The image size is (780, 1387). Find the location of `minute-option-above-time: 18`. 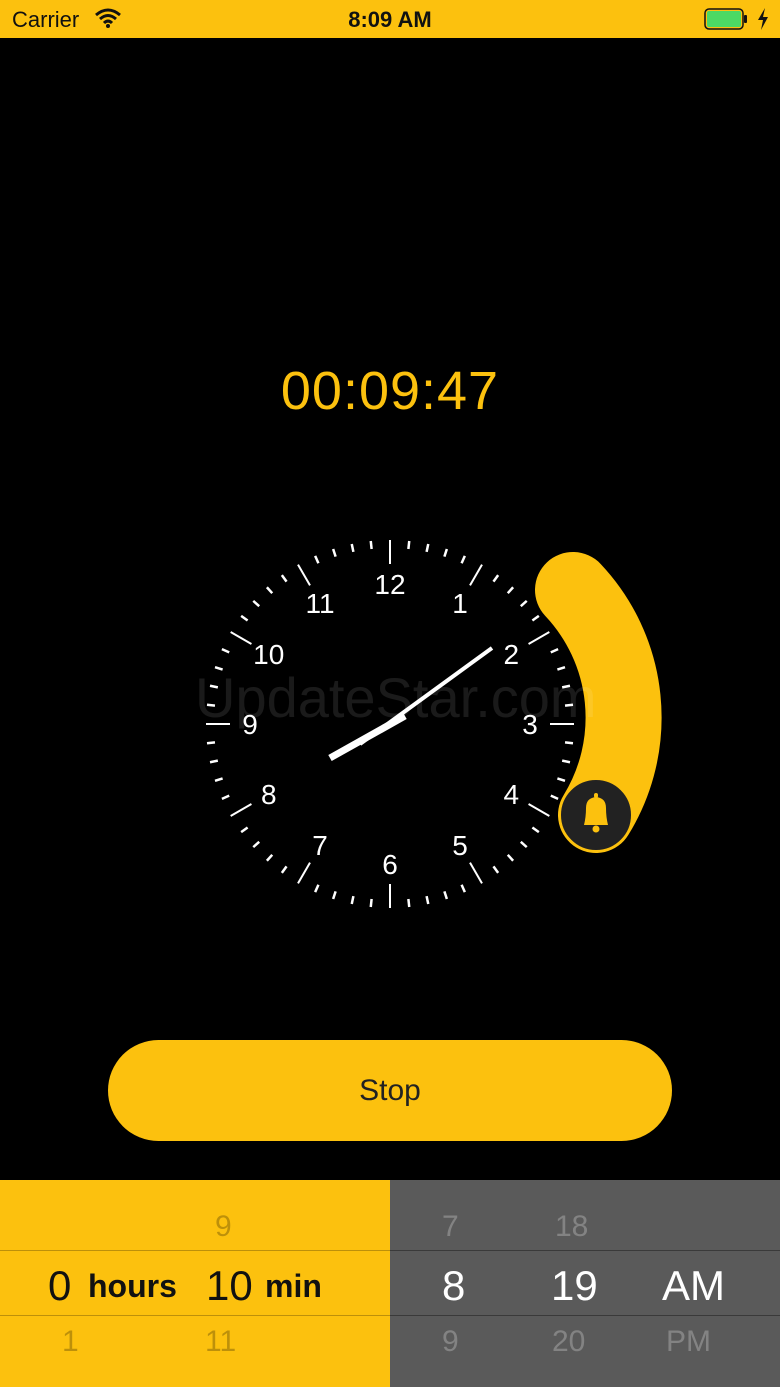

minute-option-above-time: 18 is located at coordinates (571, 1227).